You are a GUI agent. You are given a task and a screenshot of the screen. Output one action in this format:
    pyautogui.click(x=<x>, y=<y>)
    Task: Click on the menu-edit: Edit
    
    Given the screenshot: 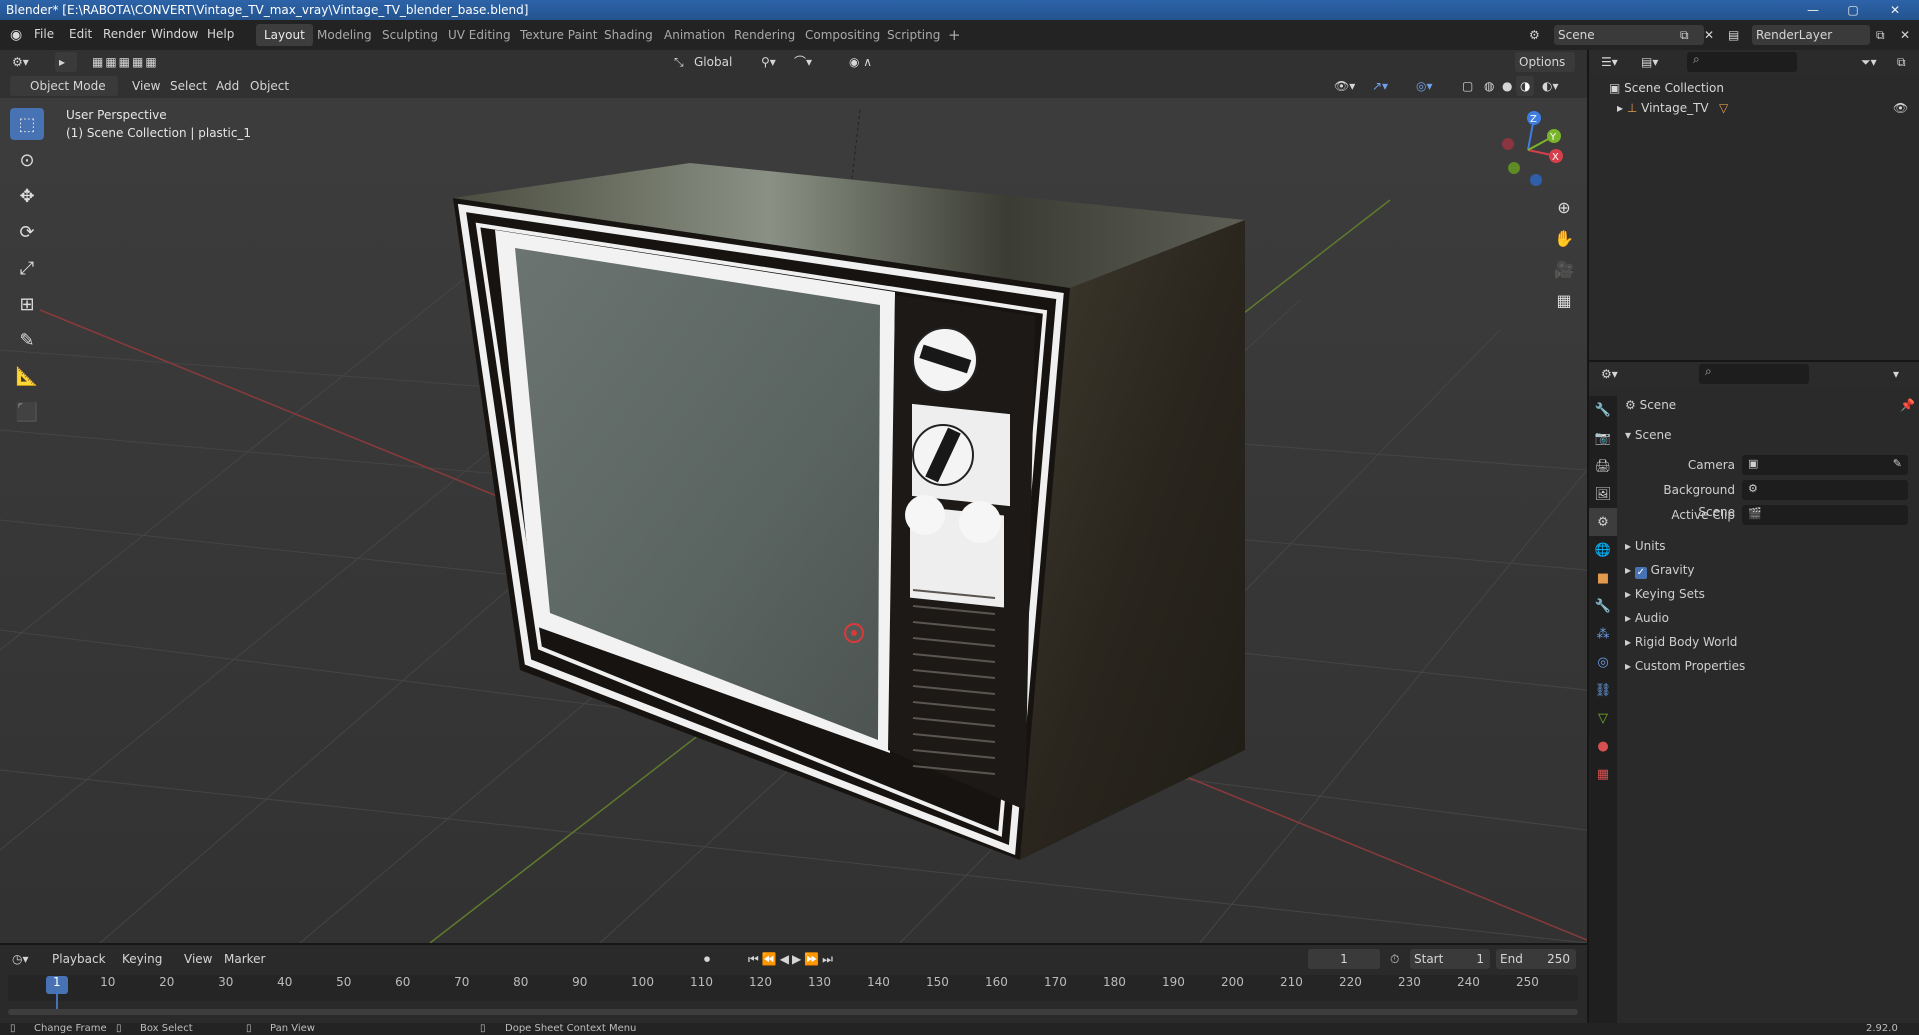 What is the action you would take?
    pyautogui.click(x=80, y=34)
    